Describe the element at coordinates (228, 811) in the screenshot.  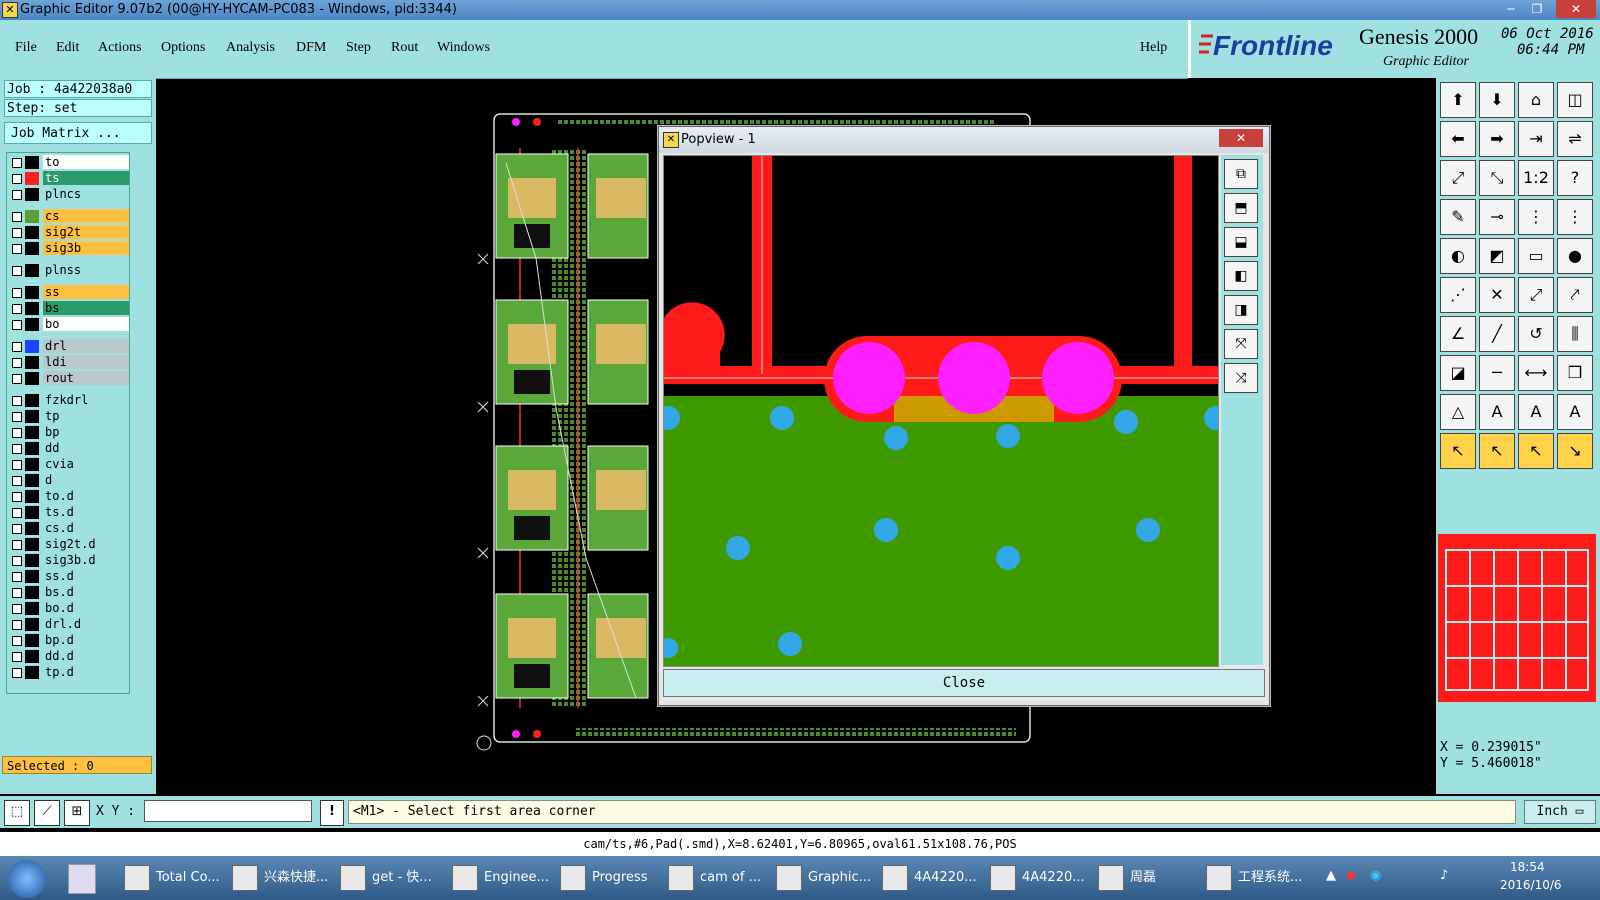
I see `xy-input` at that location.